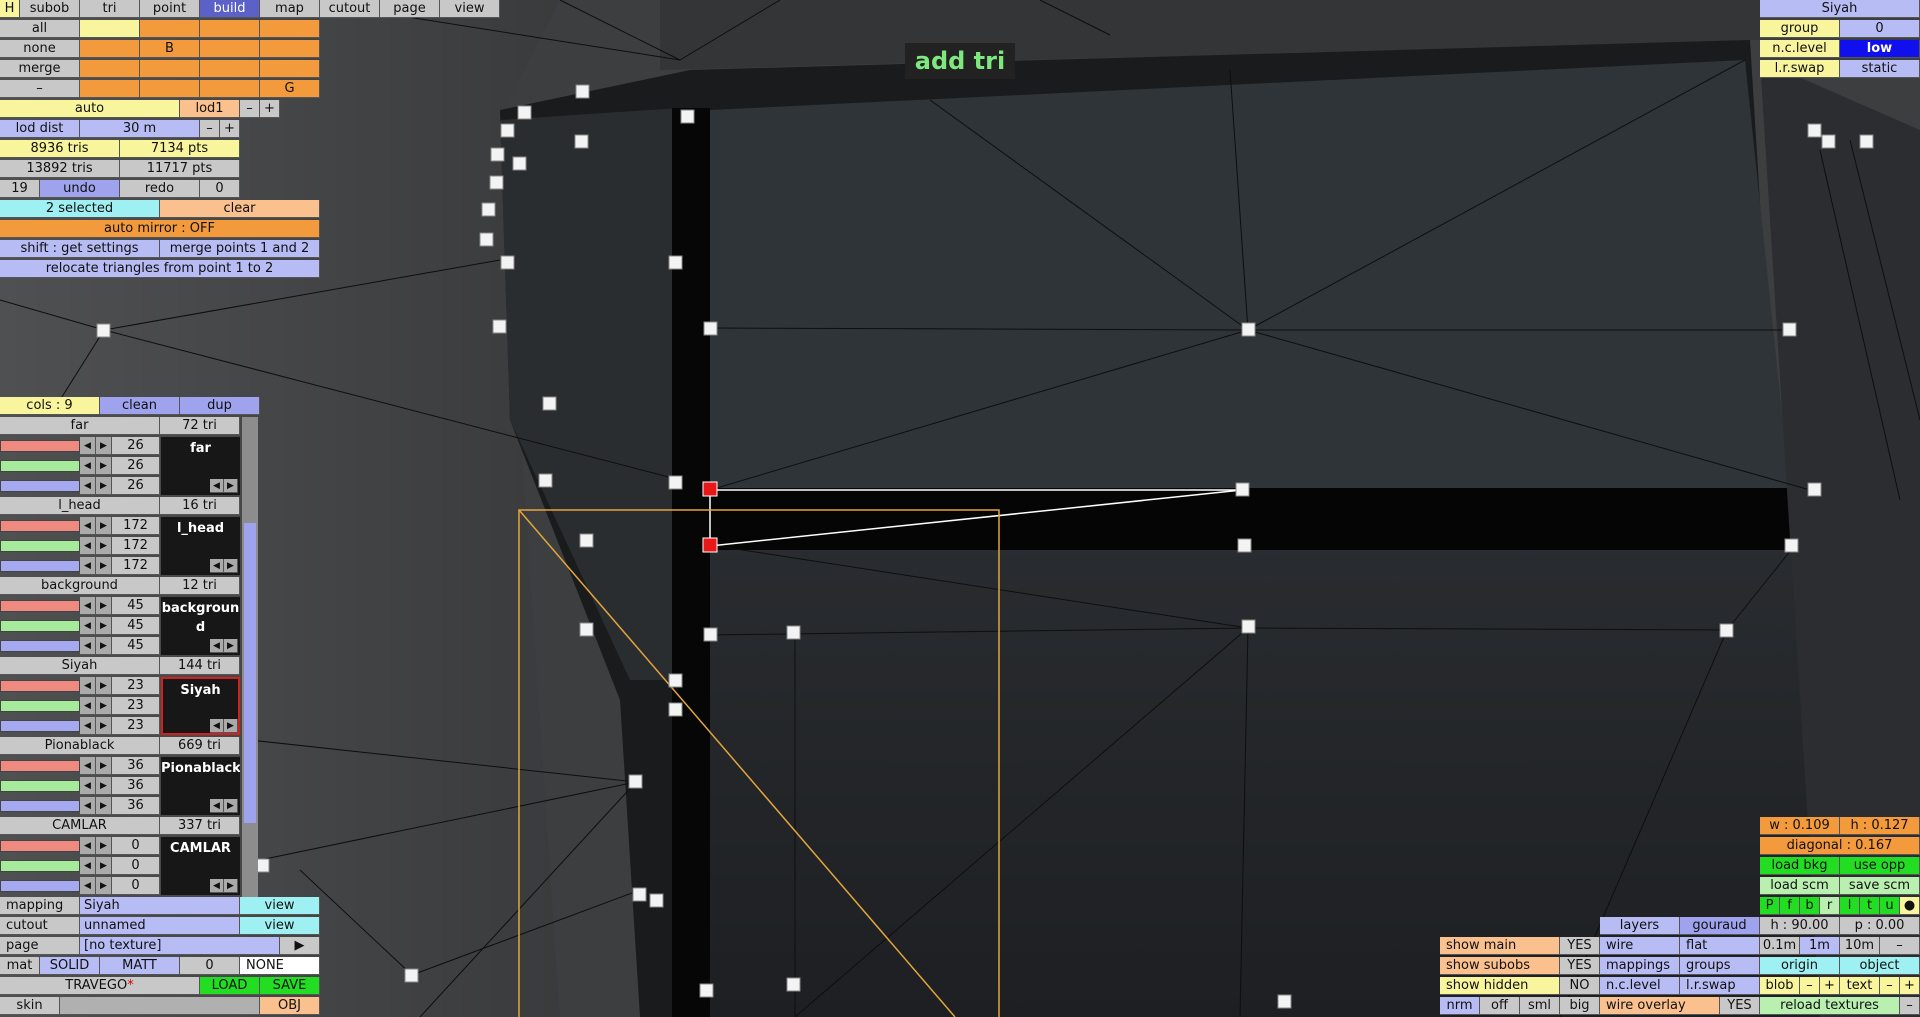 This screenshot has height=1017, width=1920. What do you see at coordinates (136, 606) in the screenshot?
I see `material-channel-value: 45` at bounding box center [136, 606].